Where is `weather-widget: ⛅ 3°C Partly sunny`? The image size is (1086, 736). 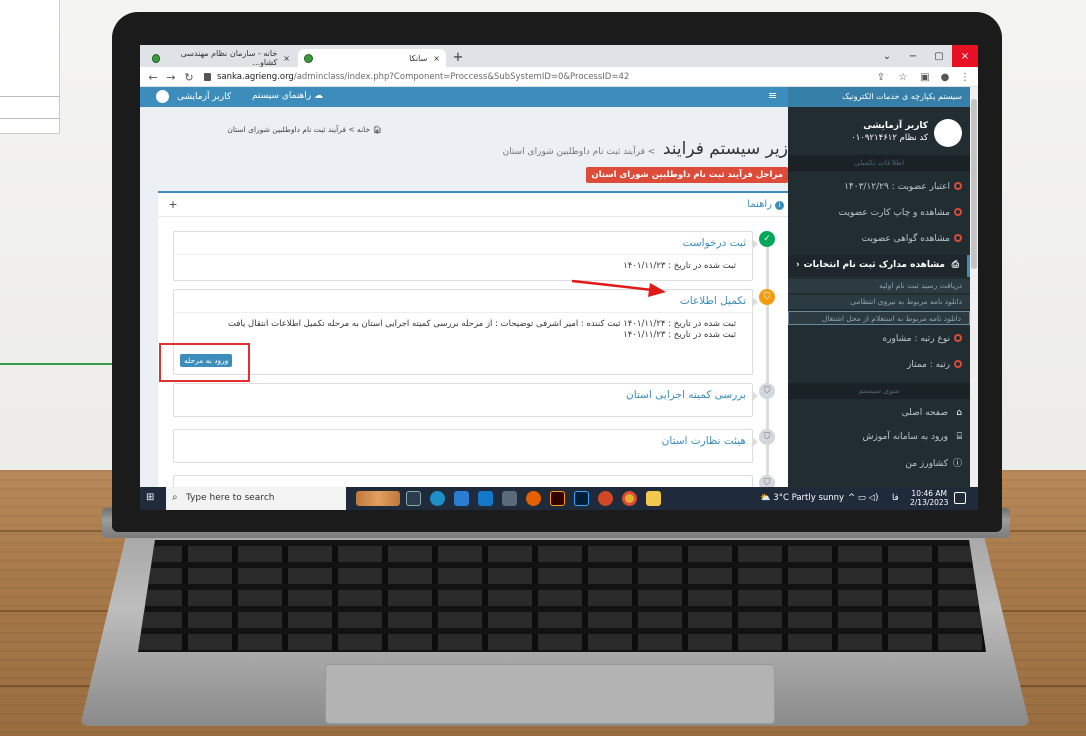
weather-widget: ⛅ 3°C Partly sunny is located at coordinates (802, 498).